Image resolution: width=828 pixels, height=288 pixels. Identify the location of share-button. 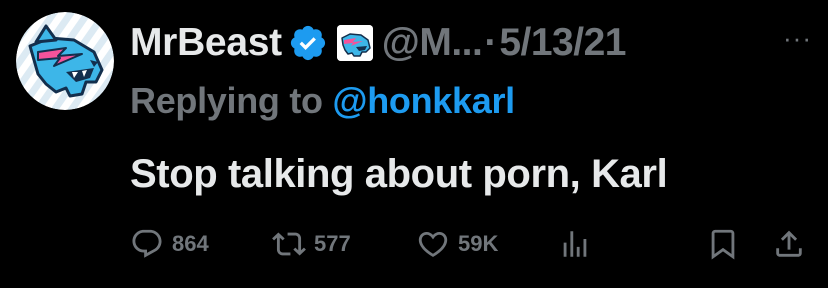
(789, 244).